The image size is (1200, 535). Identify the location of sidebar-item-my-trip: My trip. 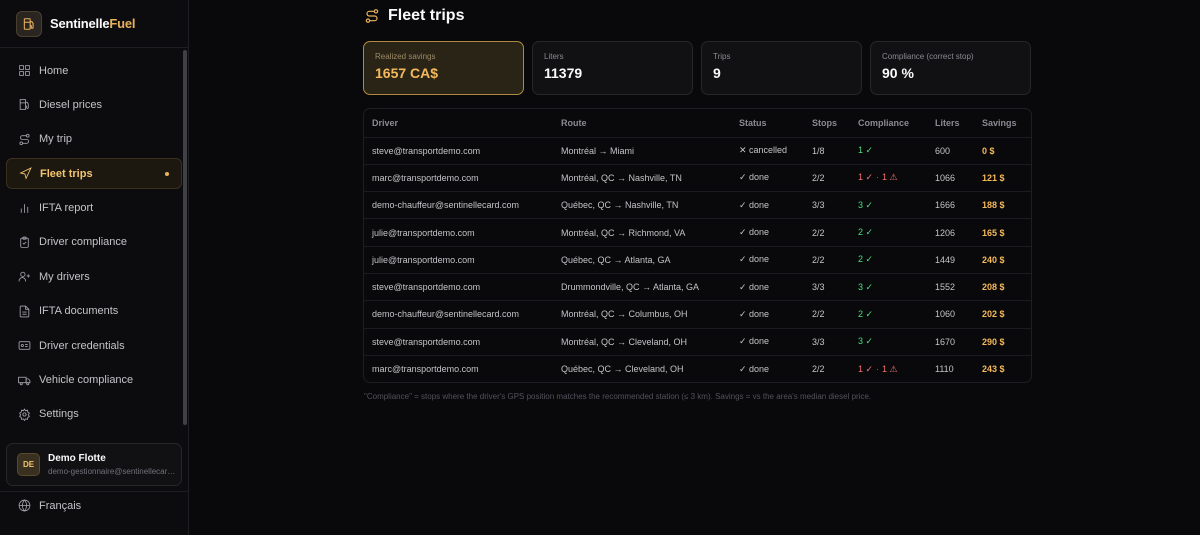
(94, 139).